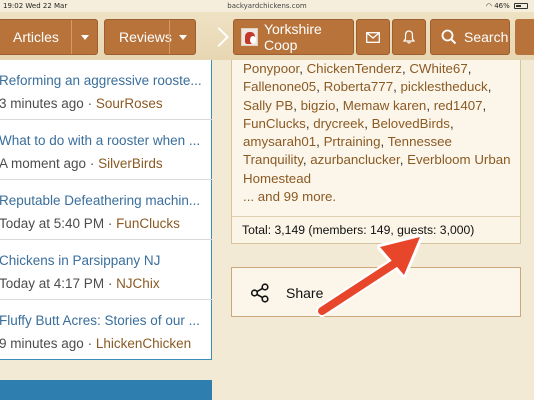  What do you see at coordinates (354, 68) in the screenshot?
I see `member-link: ChickenTenderz` at bounding box center [354, 68].